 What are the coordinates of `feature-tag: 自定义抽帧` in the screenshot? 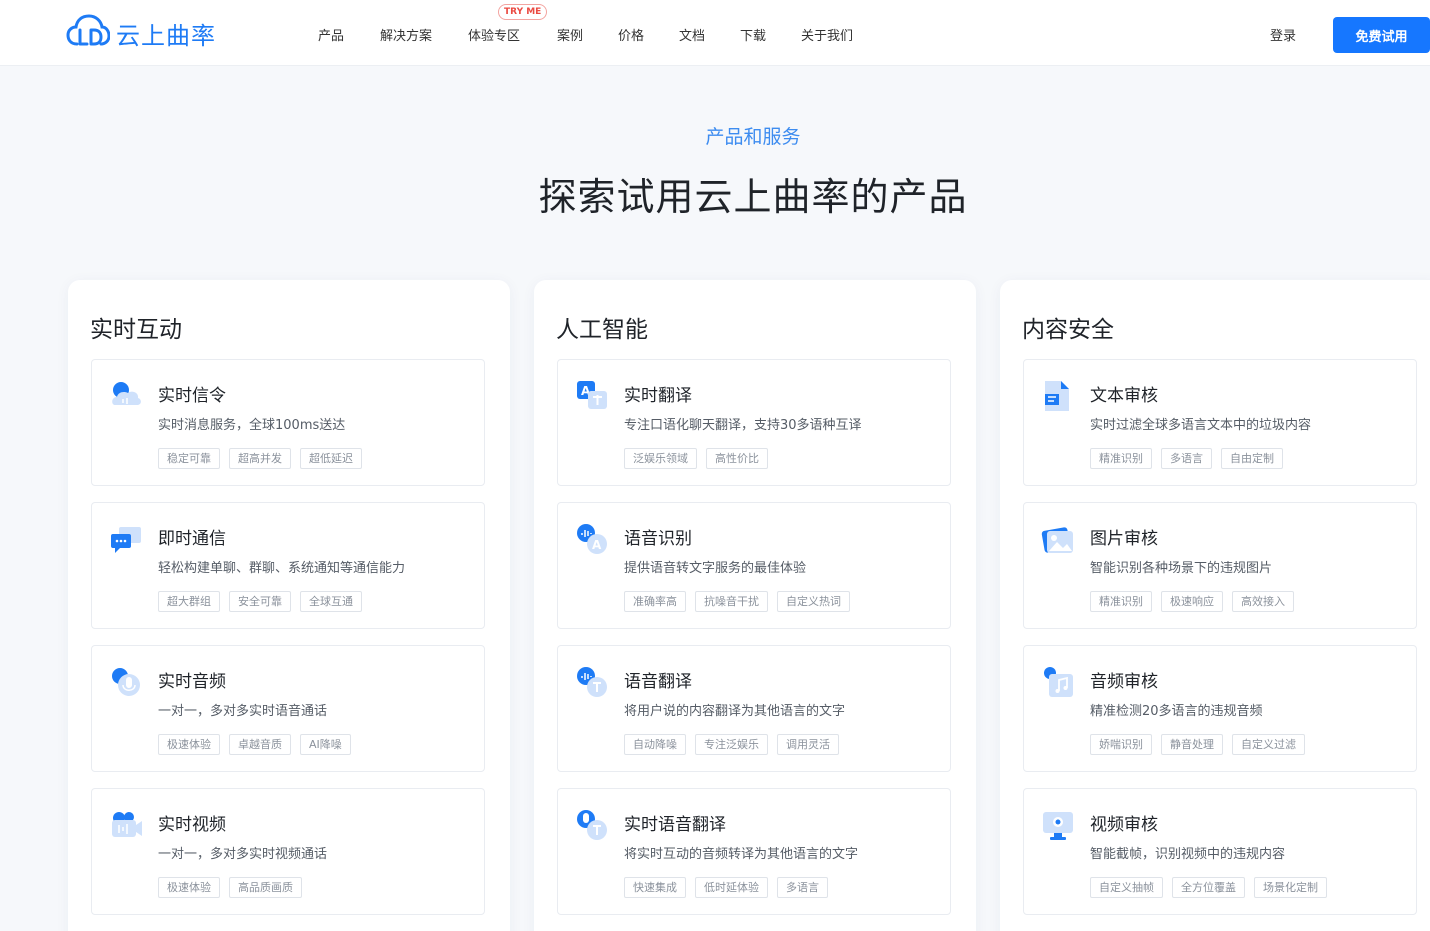 It's located at (1126, 887).